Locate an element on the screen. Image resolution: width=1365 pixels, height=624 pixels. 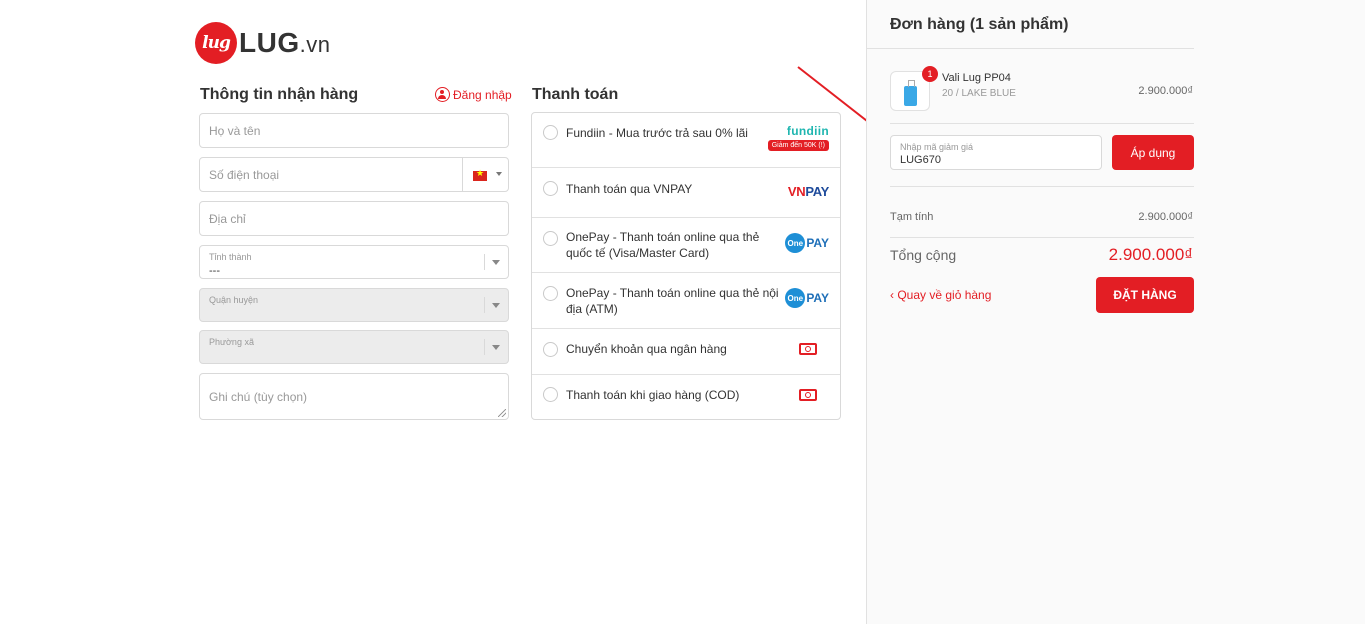
country-code-select is located at coordinates (485, 174).